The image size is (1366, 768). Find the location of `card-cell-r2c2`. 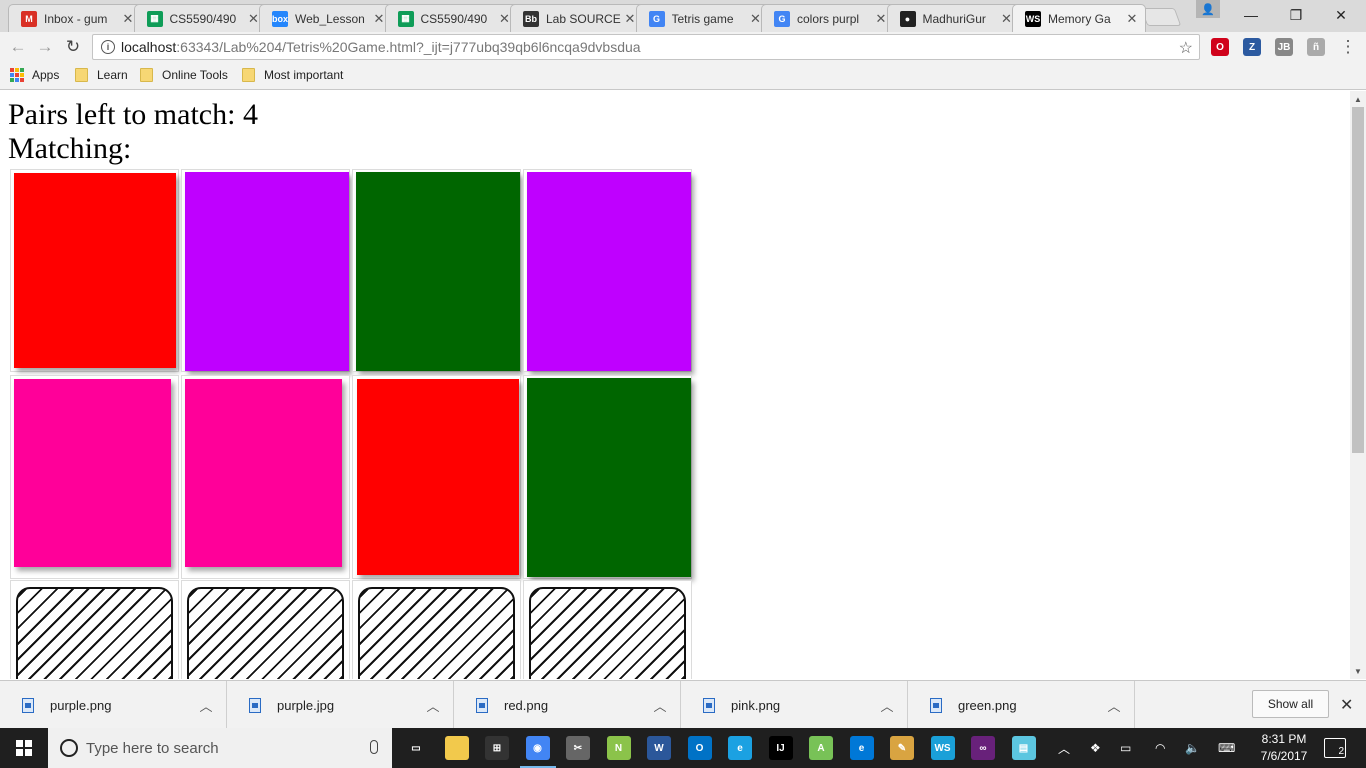

card-cell-r2c2 is located at coordinates (436, 629).